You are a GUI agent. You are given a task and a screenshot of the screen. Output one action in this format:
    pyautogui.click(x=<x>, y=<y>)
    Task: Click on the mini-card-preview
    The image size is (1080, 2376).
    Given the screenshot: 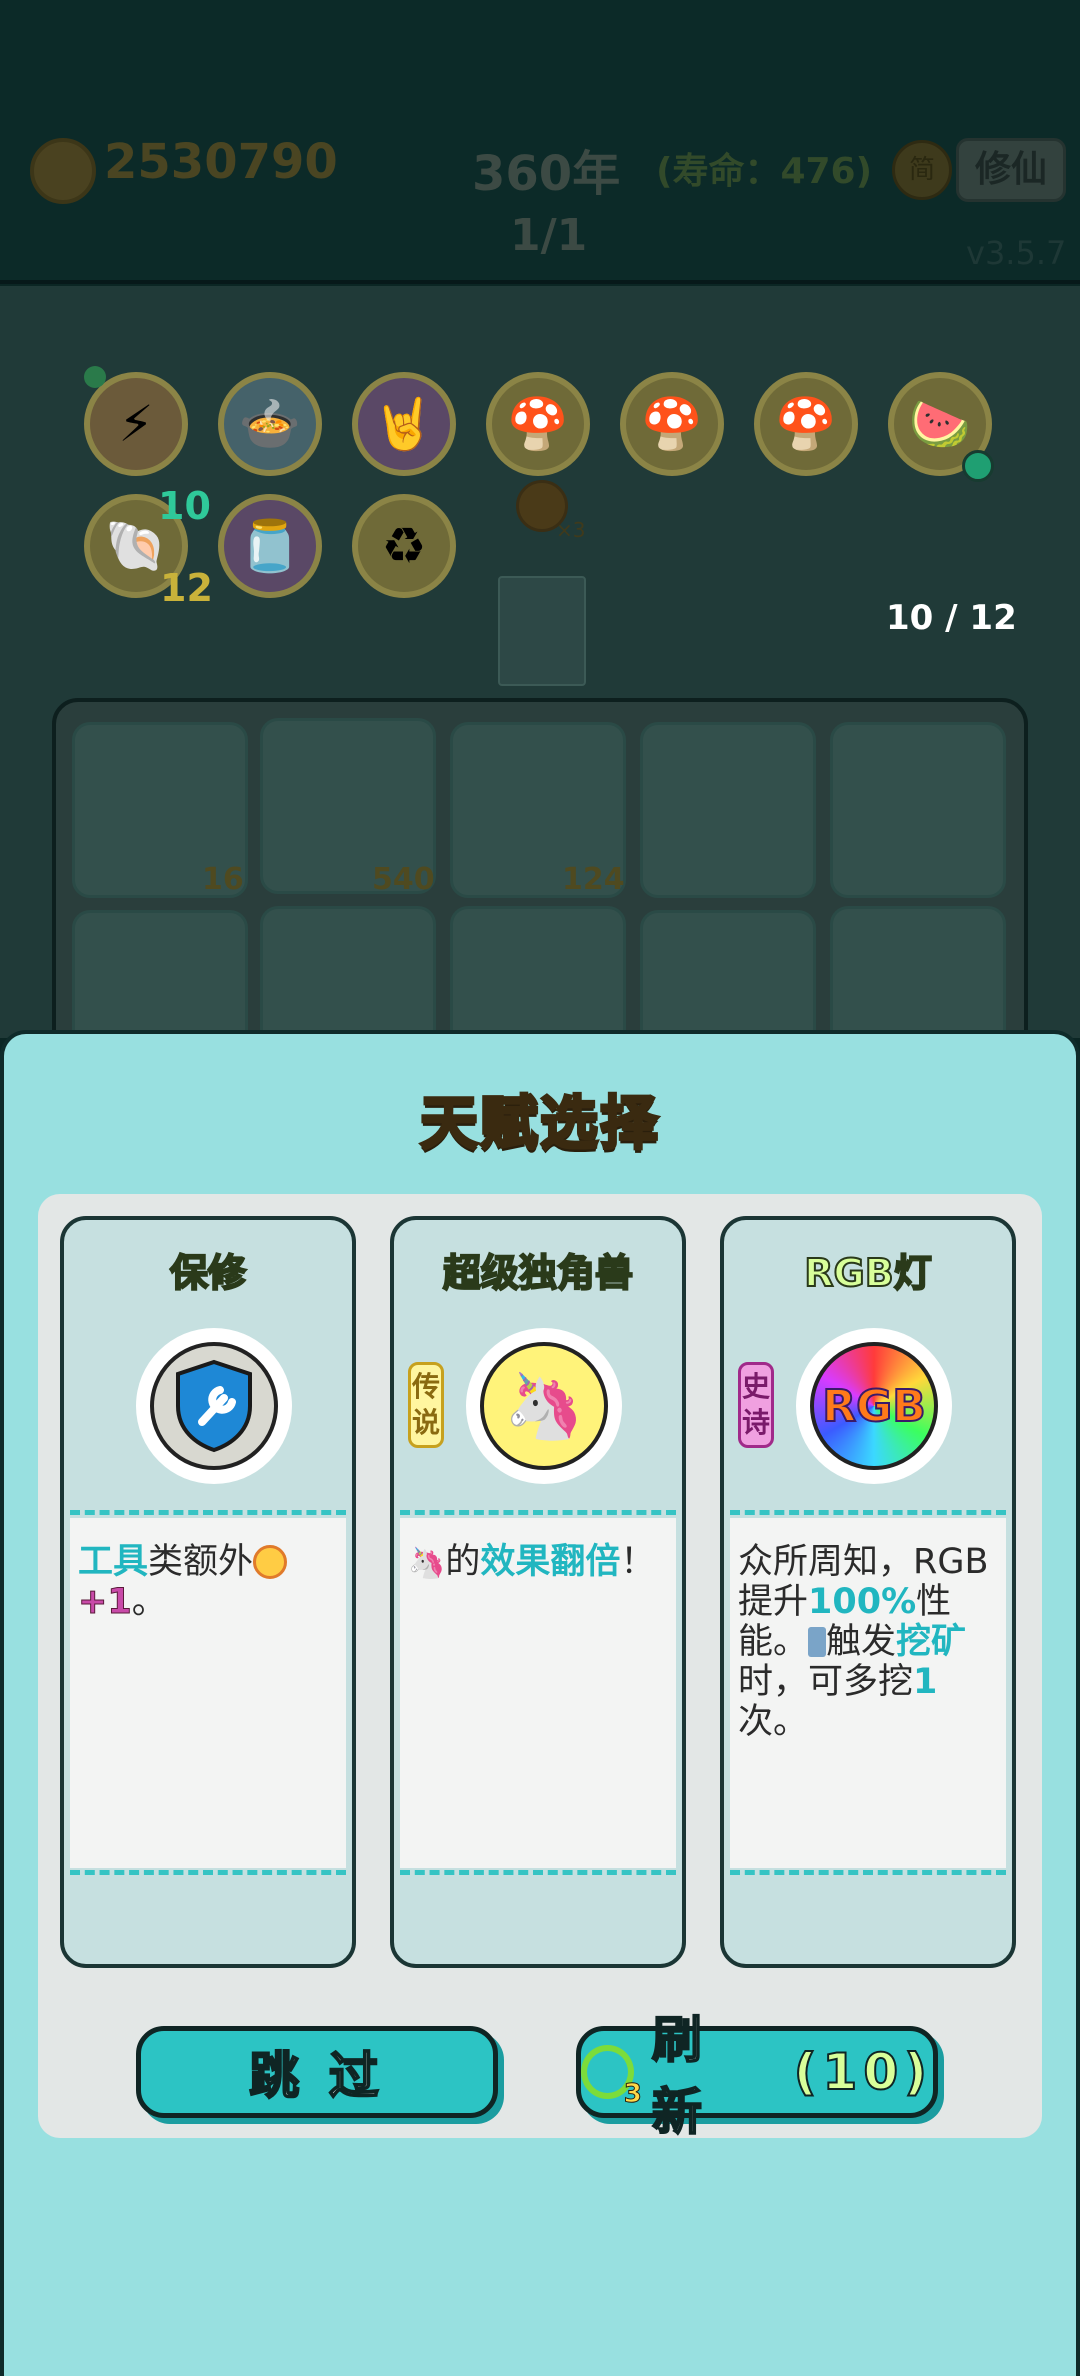 What is the action you would take?
    pyautogui.click(x=542, y=631)
    